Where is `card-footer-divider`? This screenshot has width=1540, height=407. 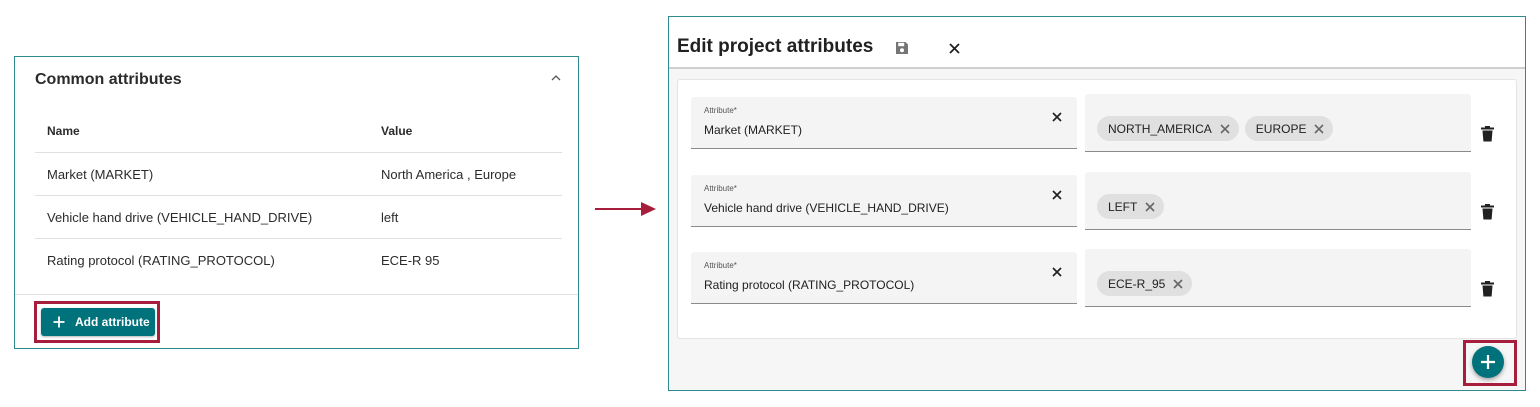 card-footer-divider is located at coordinates (296, 294).